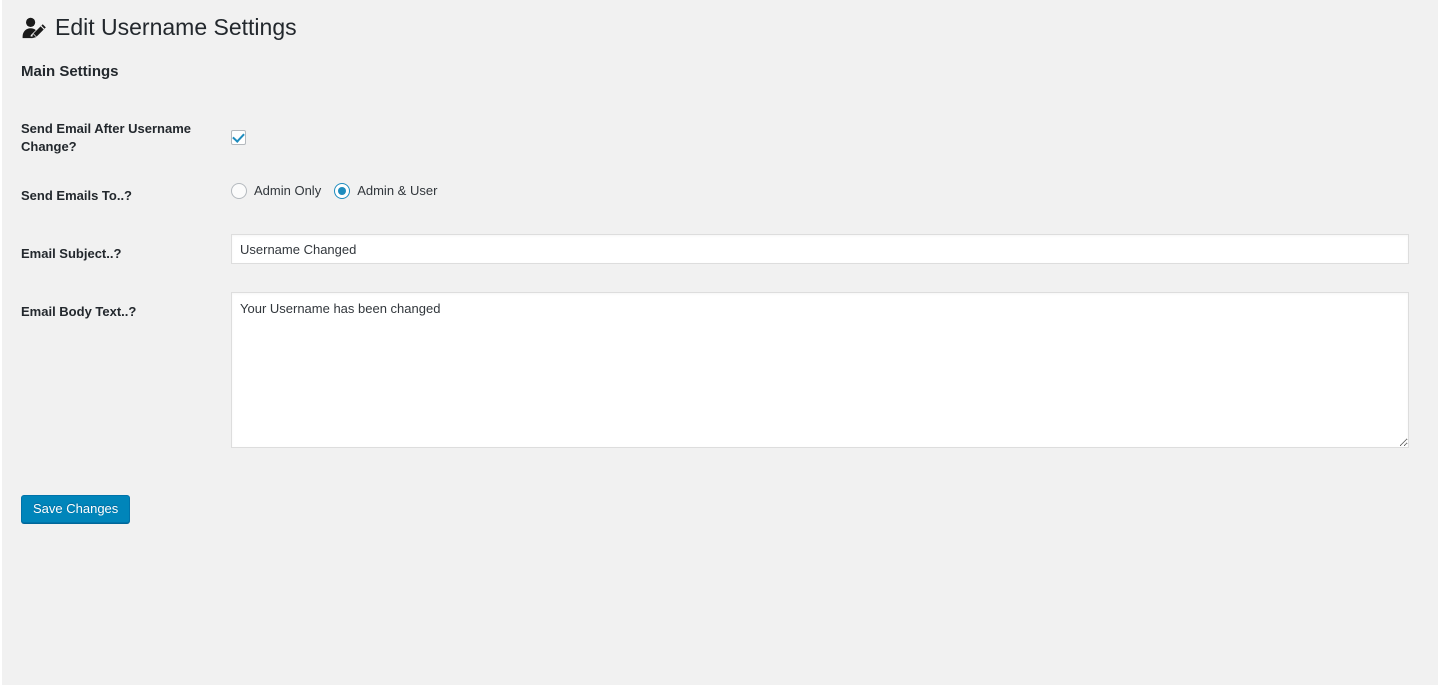 This screenshot has width=1438, height=685. What do you see at coordinates (71, 253) in the screenshot?
I see `label-email-subject: Email Subject..?` at bounding box center [71, 253].